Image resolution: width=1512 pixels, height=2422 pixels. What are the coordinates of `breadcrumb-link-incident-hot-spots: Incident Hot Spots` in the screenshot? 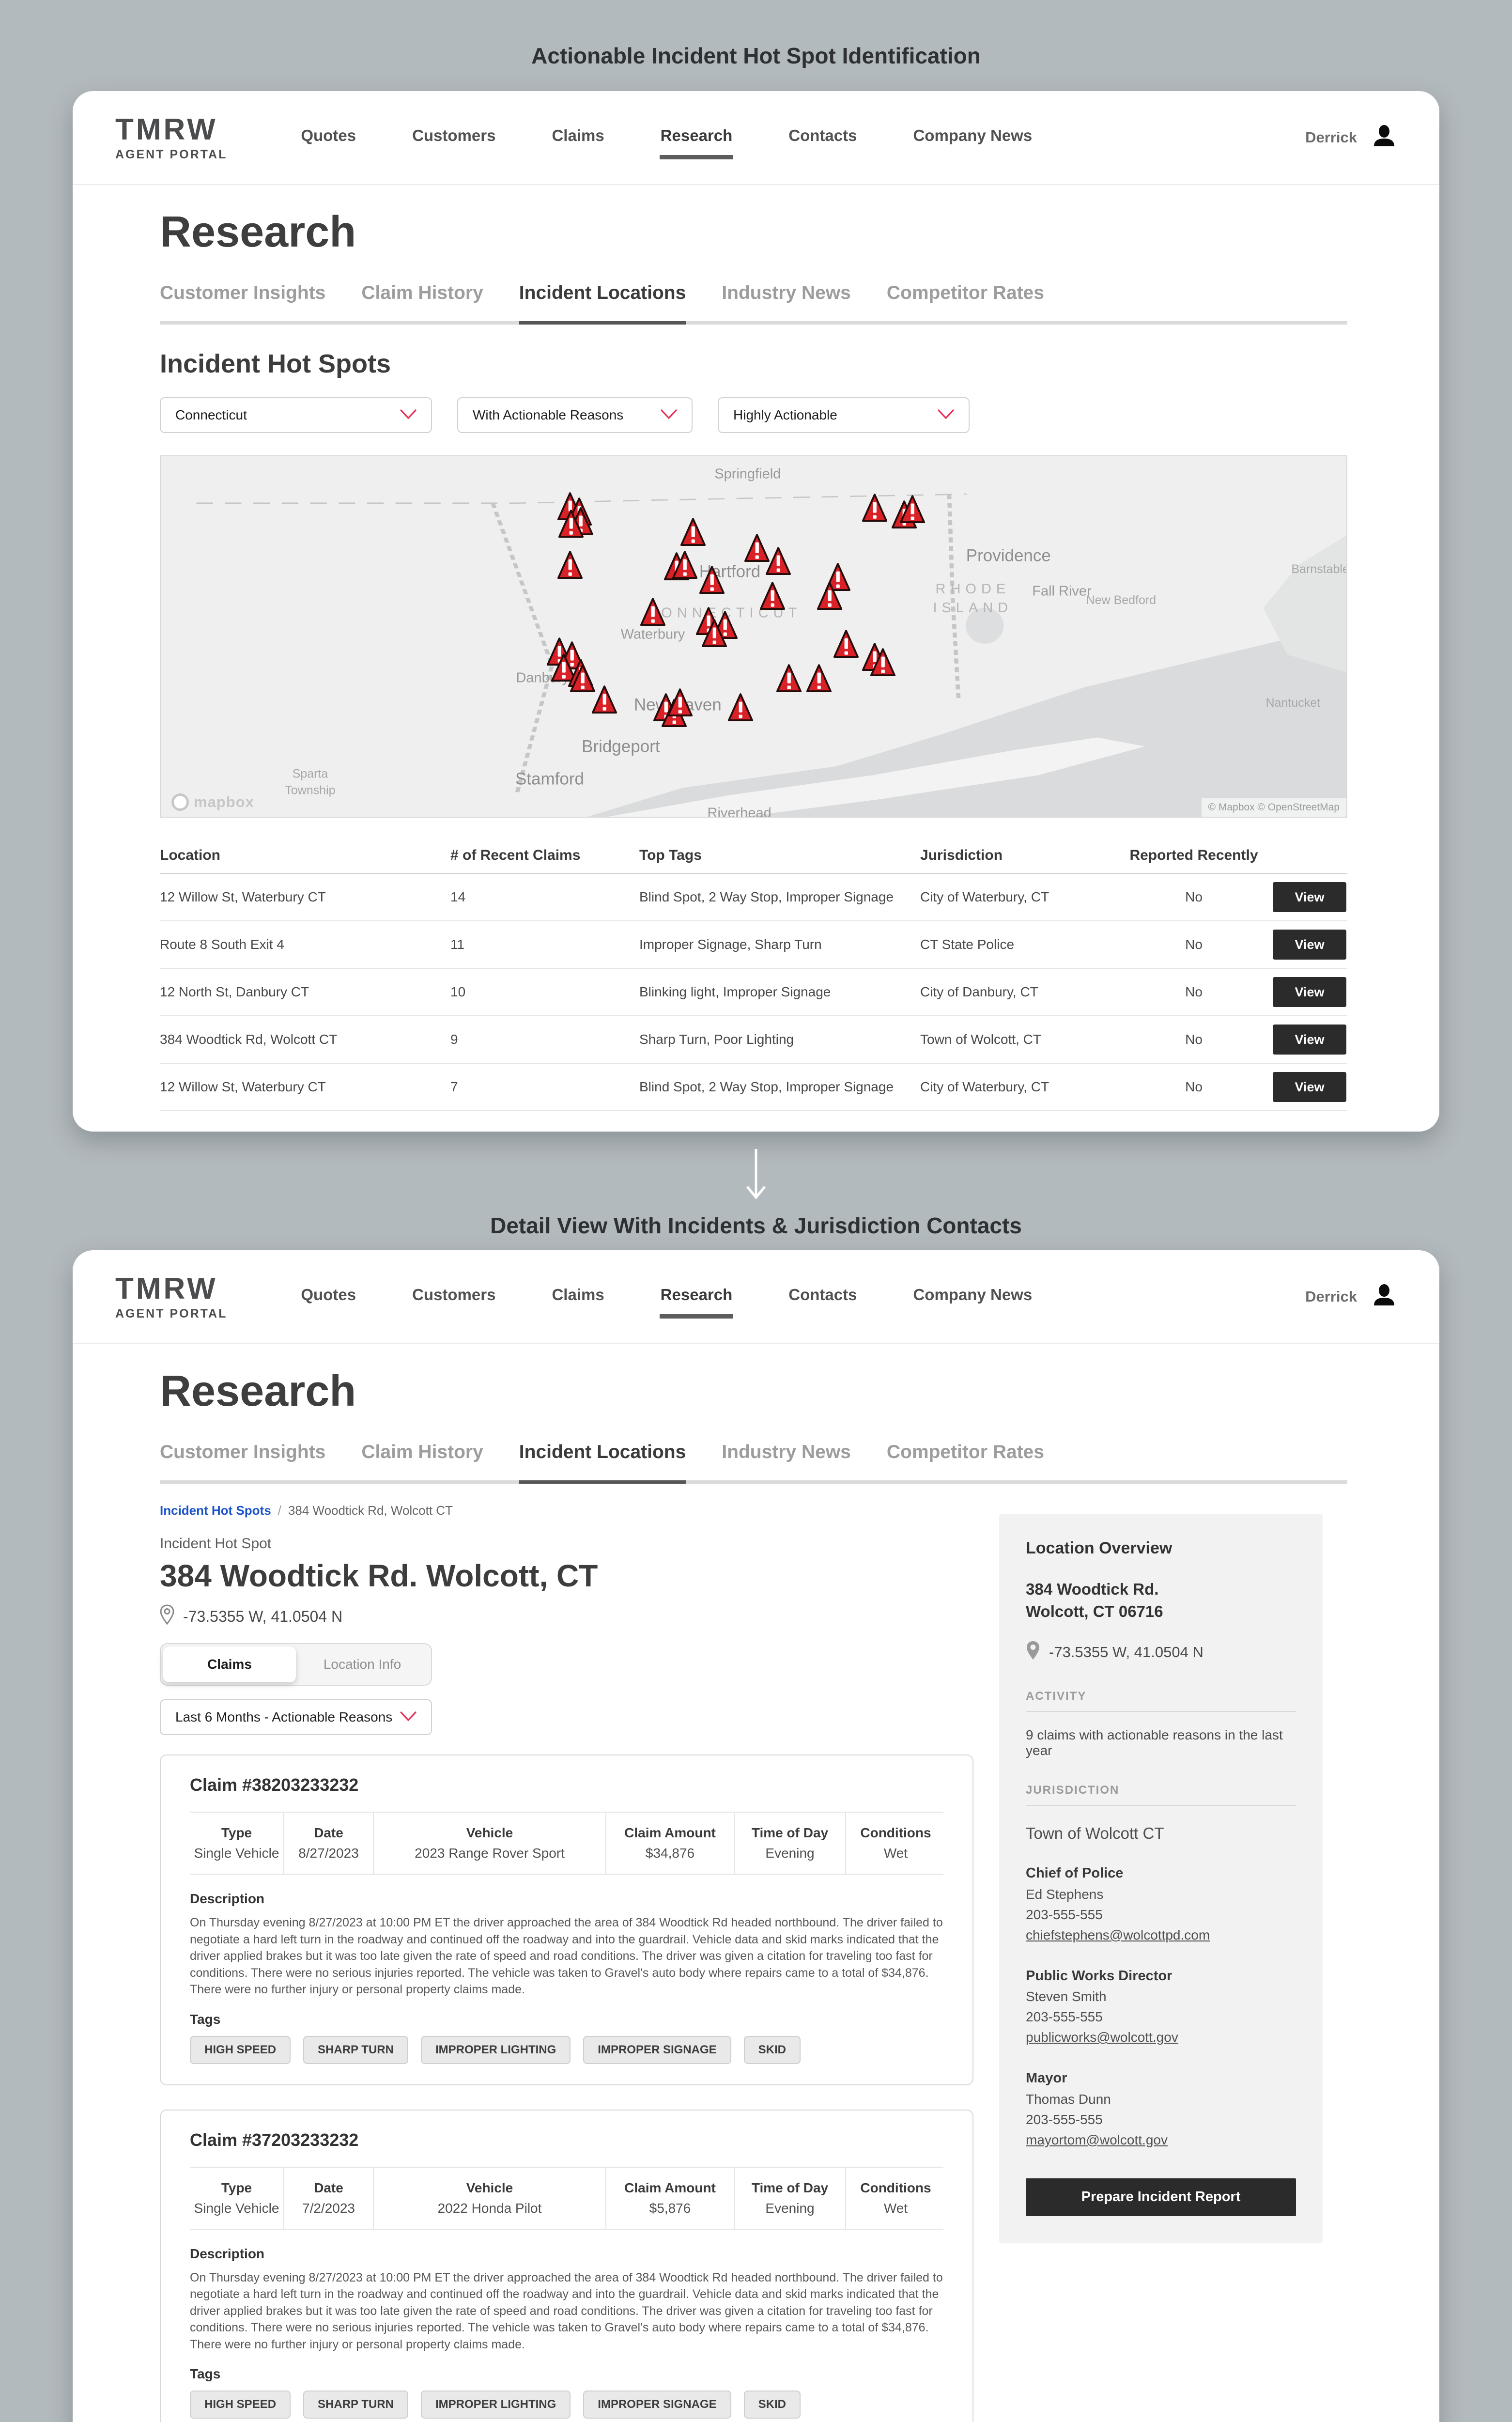 It's located at (215, 1510).